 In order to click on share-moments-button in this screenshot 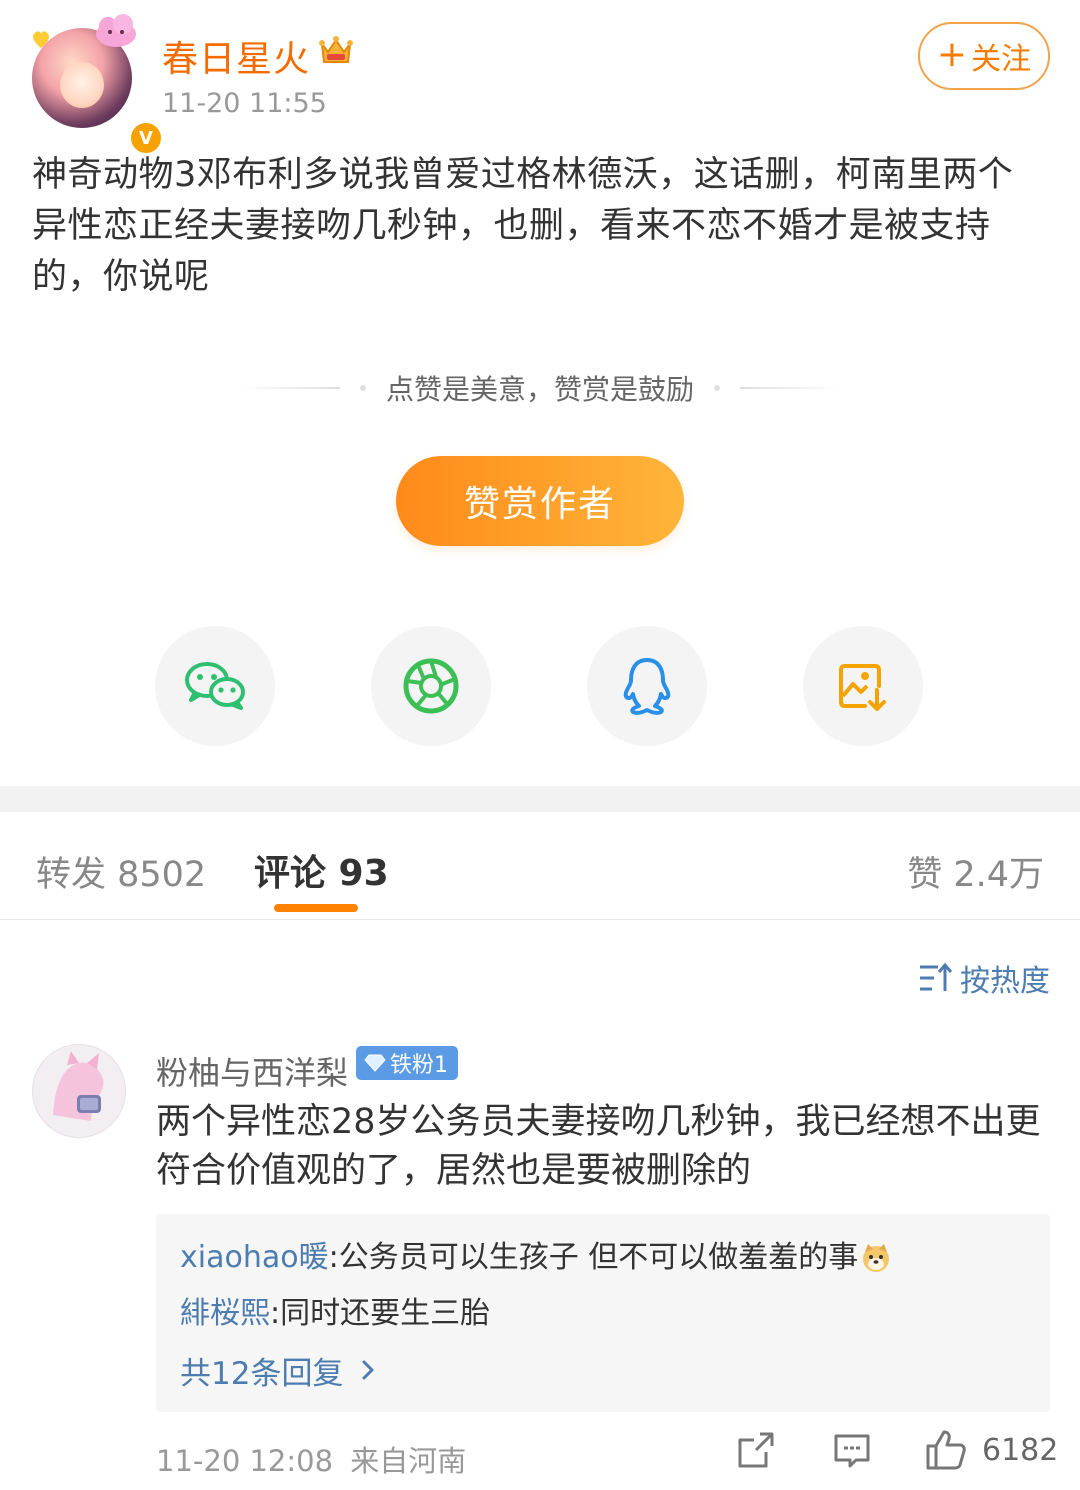, I will do `click(431, 686)`.